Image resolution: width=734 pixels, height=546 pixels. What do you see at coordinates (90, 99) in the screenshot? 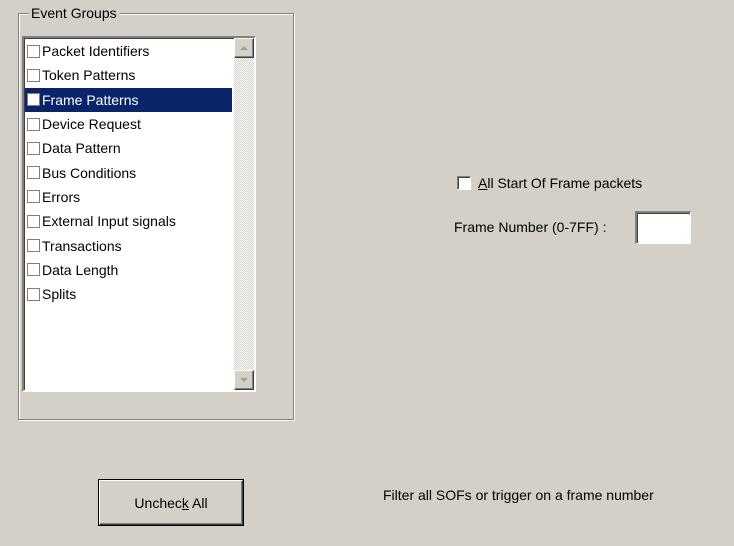
I see `item-label: Frame Patterns` at bounding box center [90, 99].